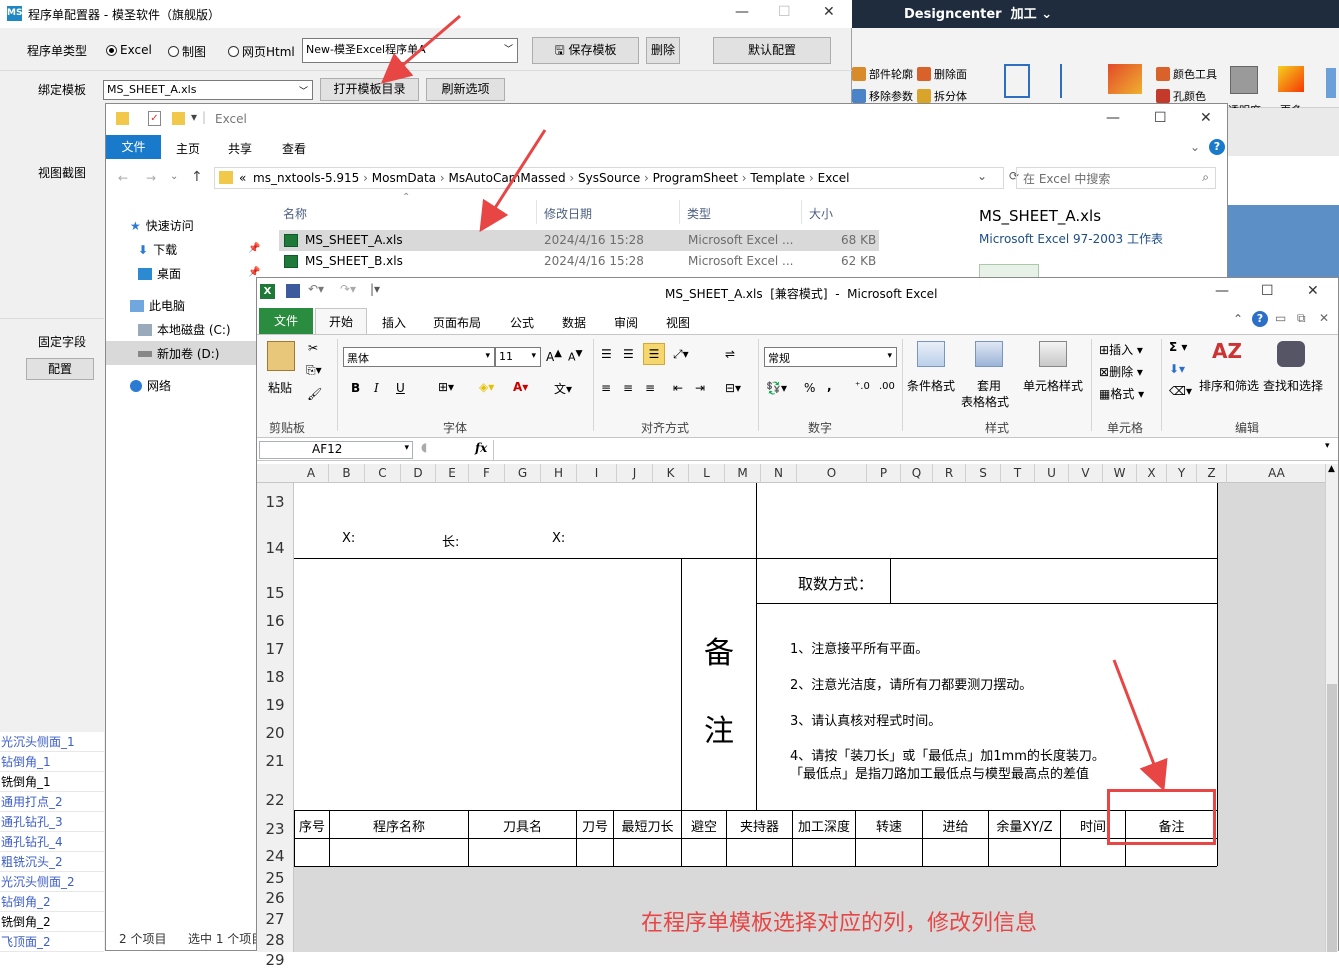 Image resolution: width=1339 pixels, height=969 pixels. What do you see at coordinates (420, 49) in the screenshot?
I see `arrow-to-open-dir` at bounding box center [420, 49].